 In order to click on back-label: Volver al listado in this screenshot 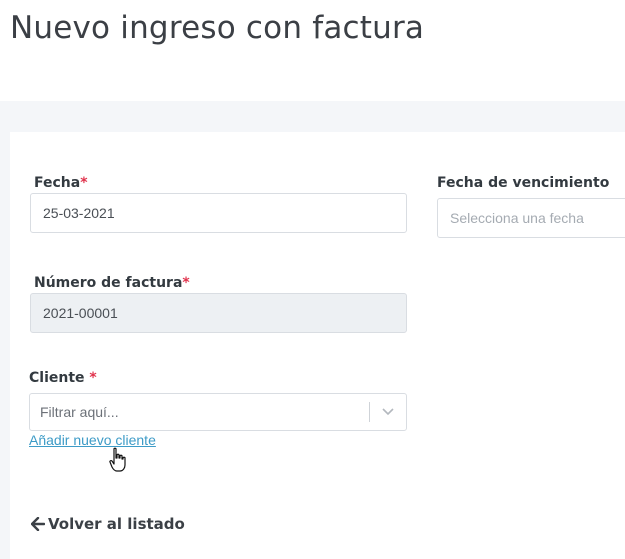, I will do `click(116, 524)`.